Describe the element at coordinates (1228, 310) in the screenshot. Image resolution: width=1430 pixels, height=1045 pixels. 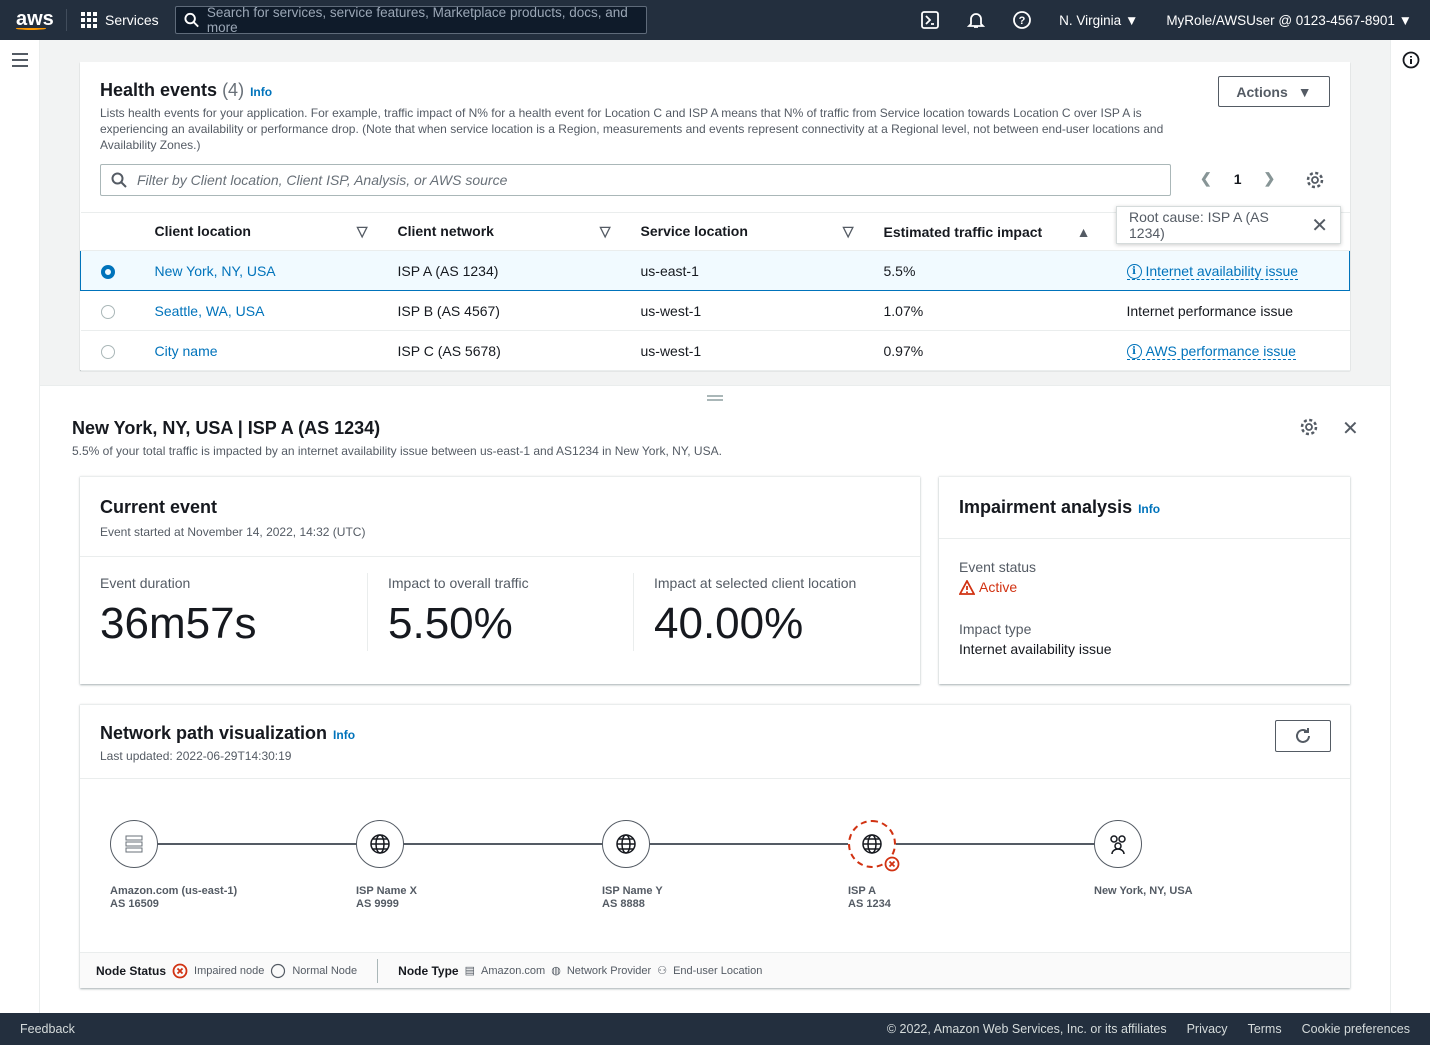
I see `analysis-cell: Internet performance issue` at that location.